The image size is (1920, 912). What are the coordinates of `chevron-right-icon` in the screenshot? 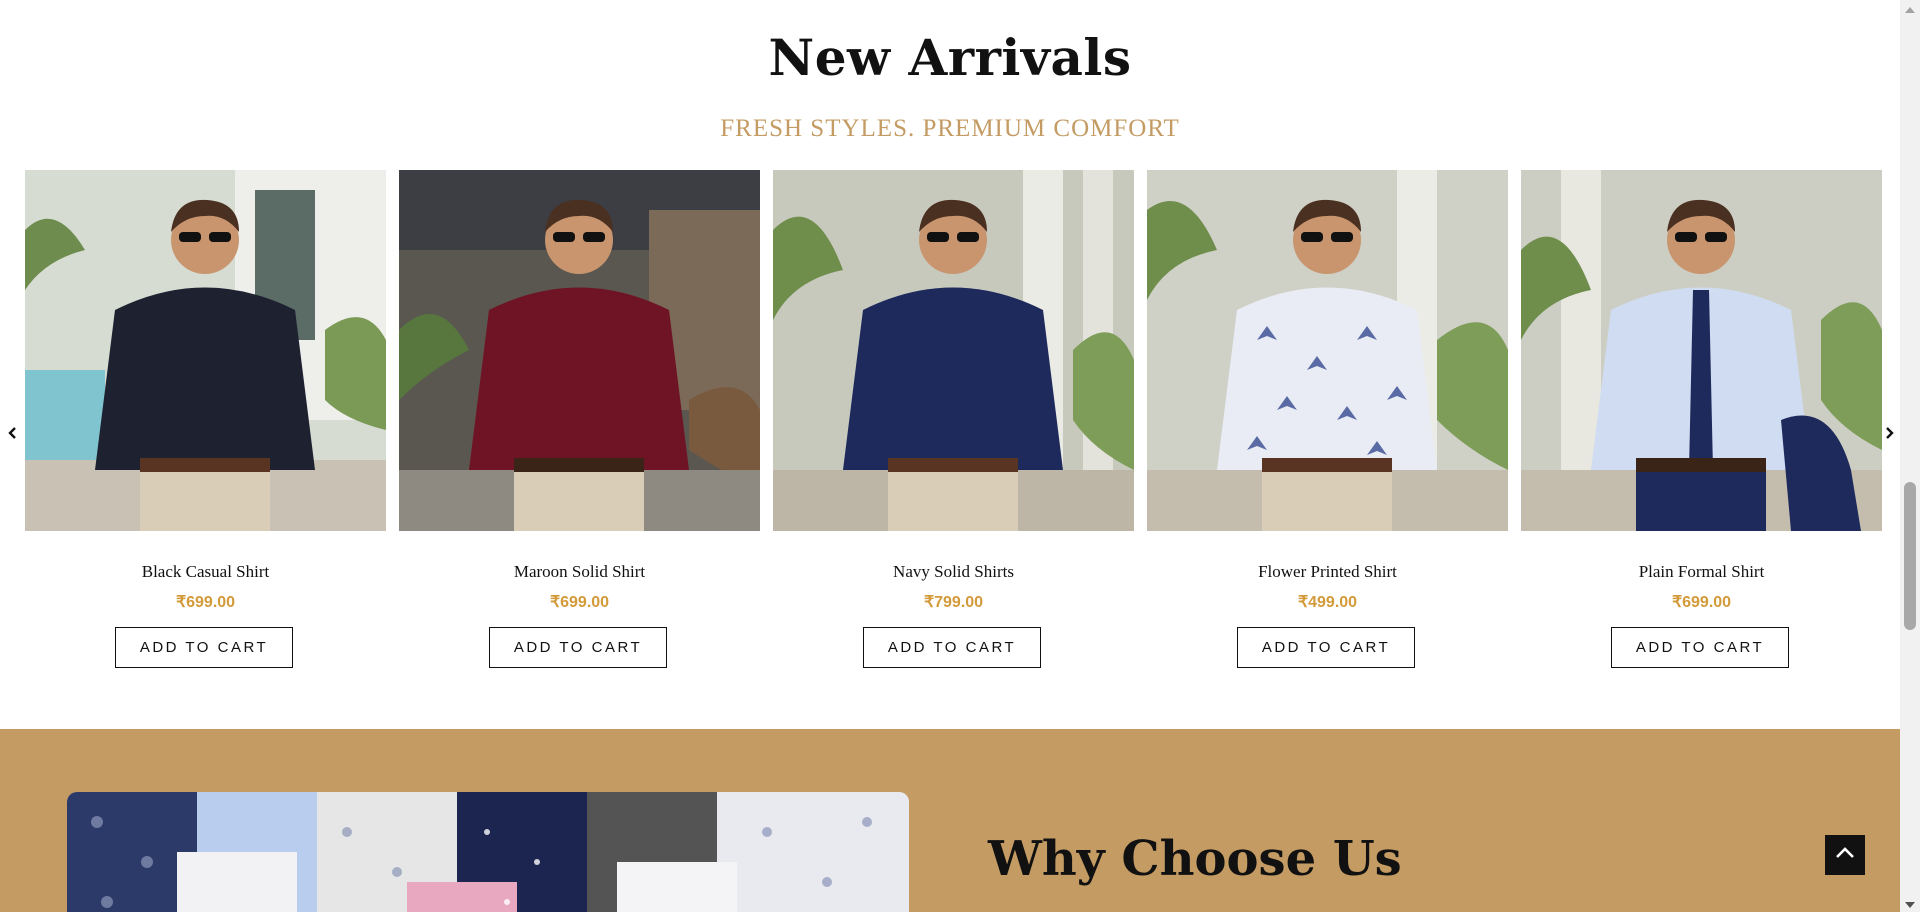 It's located at (1890, 435).